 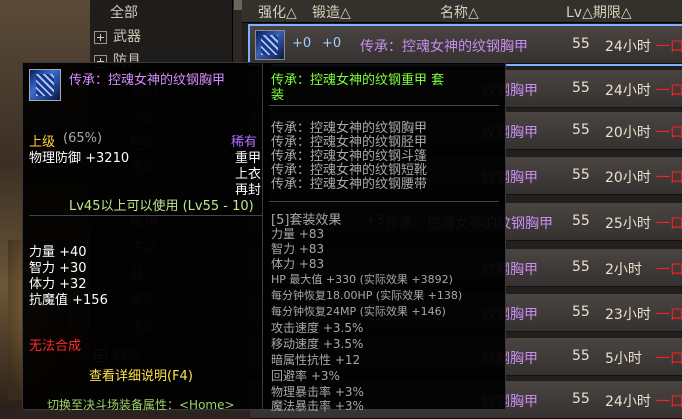 What do you see at coordinates (161, 206) in the screenshot?
I see `item-level-req: Lv45以上可以使用 (Lv55 - 10)` at bounding box center [161, 206].